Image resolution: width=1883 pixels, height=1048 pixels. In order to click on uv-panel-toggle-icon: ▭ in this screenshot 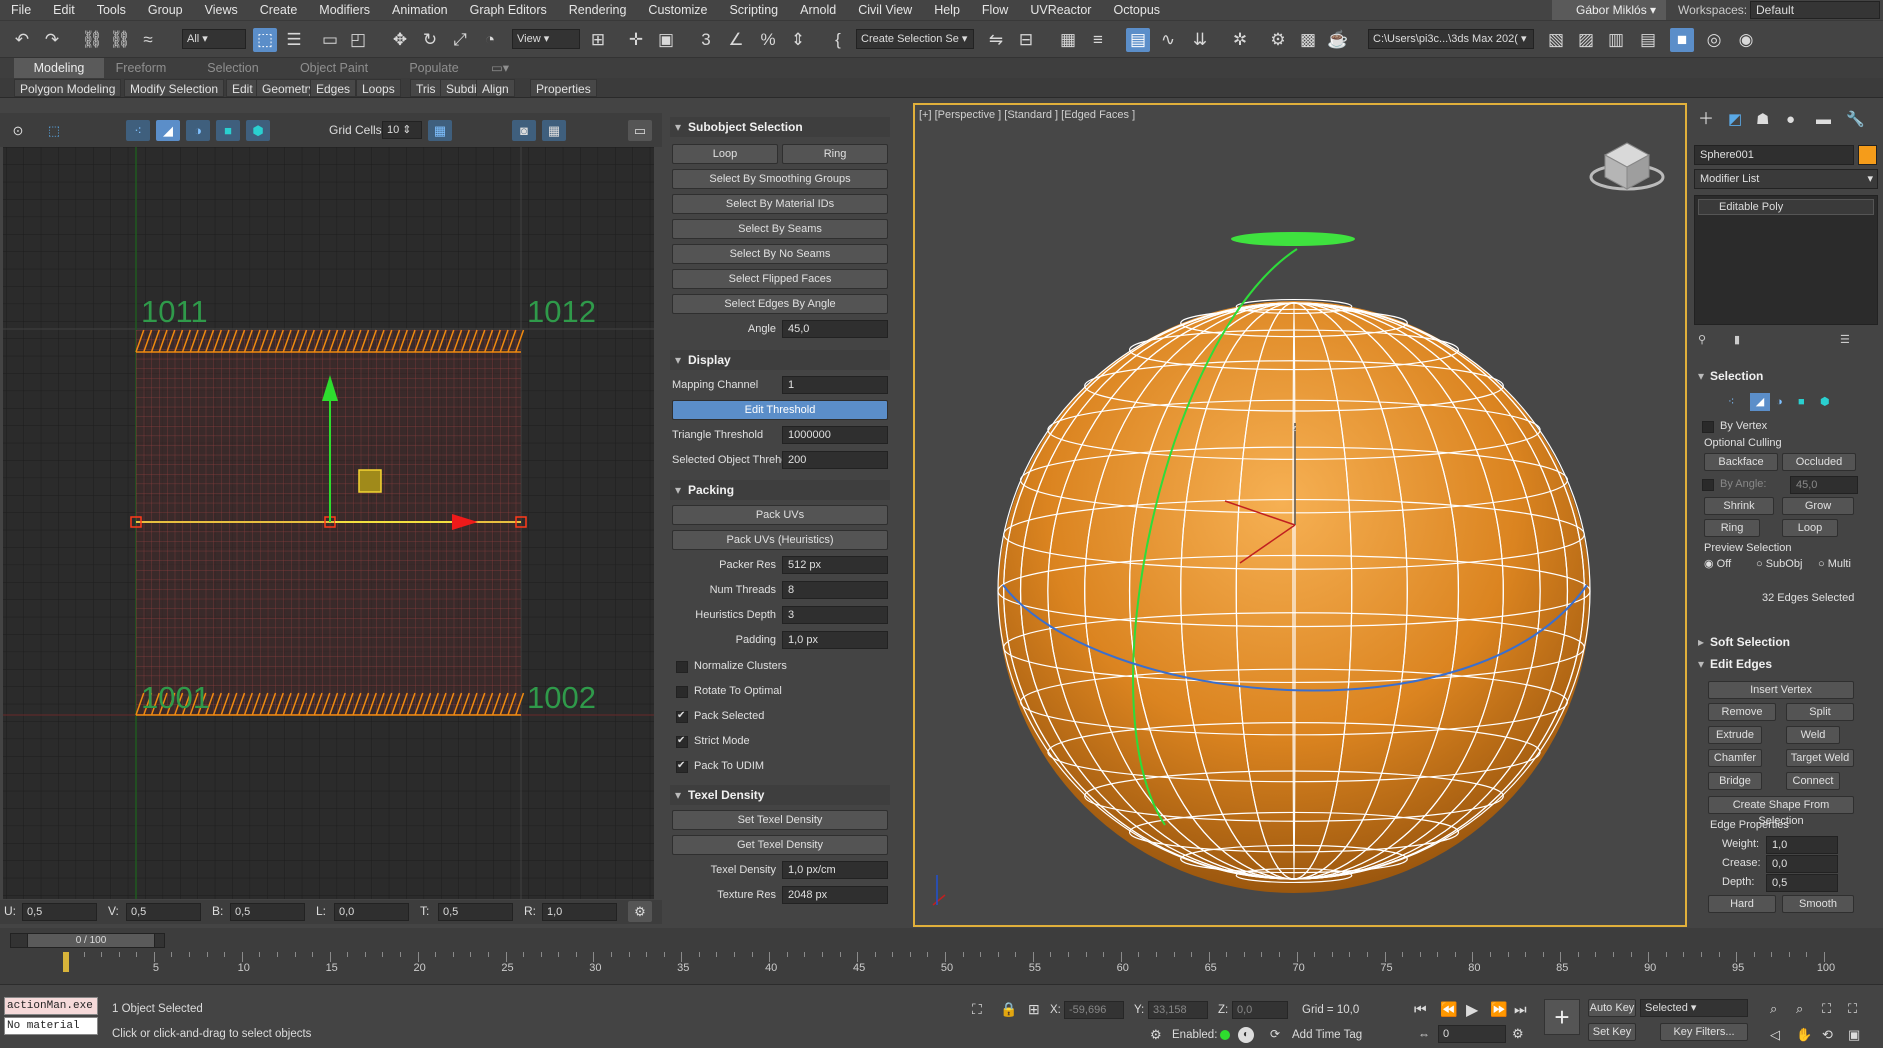, I will do `click(640, 130)`.